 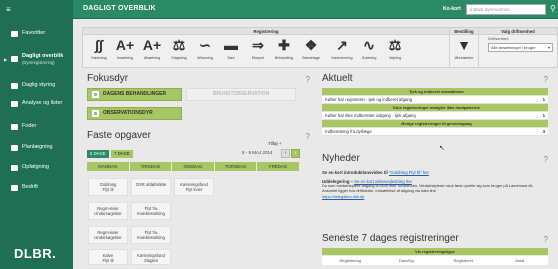 What do you see at coordinates (435, 160) in the screenshot?
I see `nyheder-header: Nyheder ?` at bounding box center [435, 160].